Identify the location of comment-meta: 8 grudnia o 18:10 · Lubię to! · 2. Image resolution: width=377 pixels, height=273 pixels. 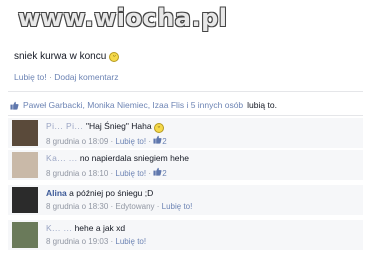
(106, 172).